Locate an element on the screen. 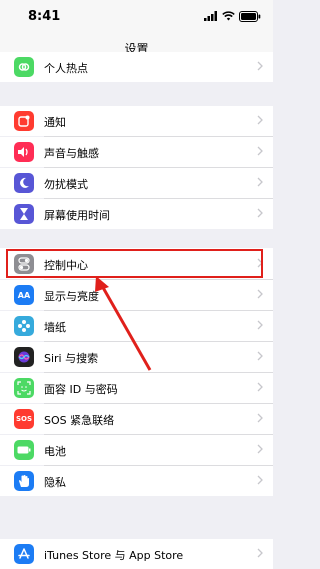 The image size is (320, 569). settings-row-screen-time: 屏幕使用时间 is located at coordinates (136, 214).